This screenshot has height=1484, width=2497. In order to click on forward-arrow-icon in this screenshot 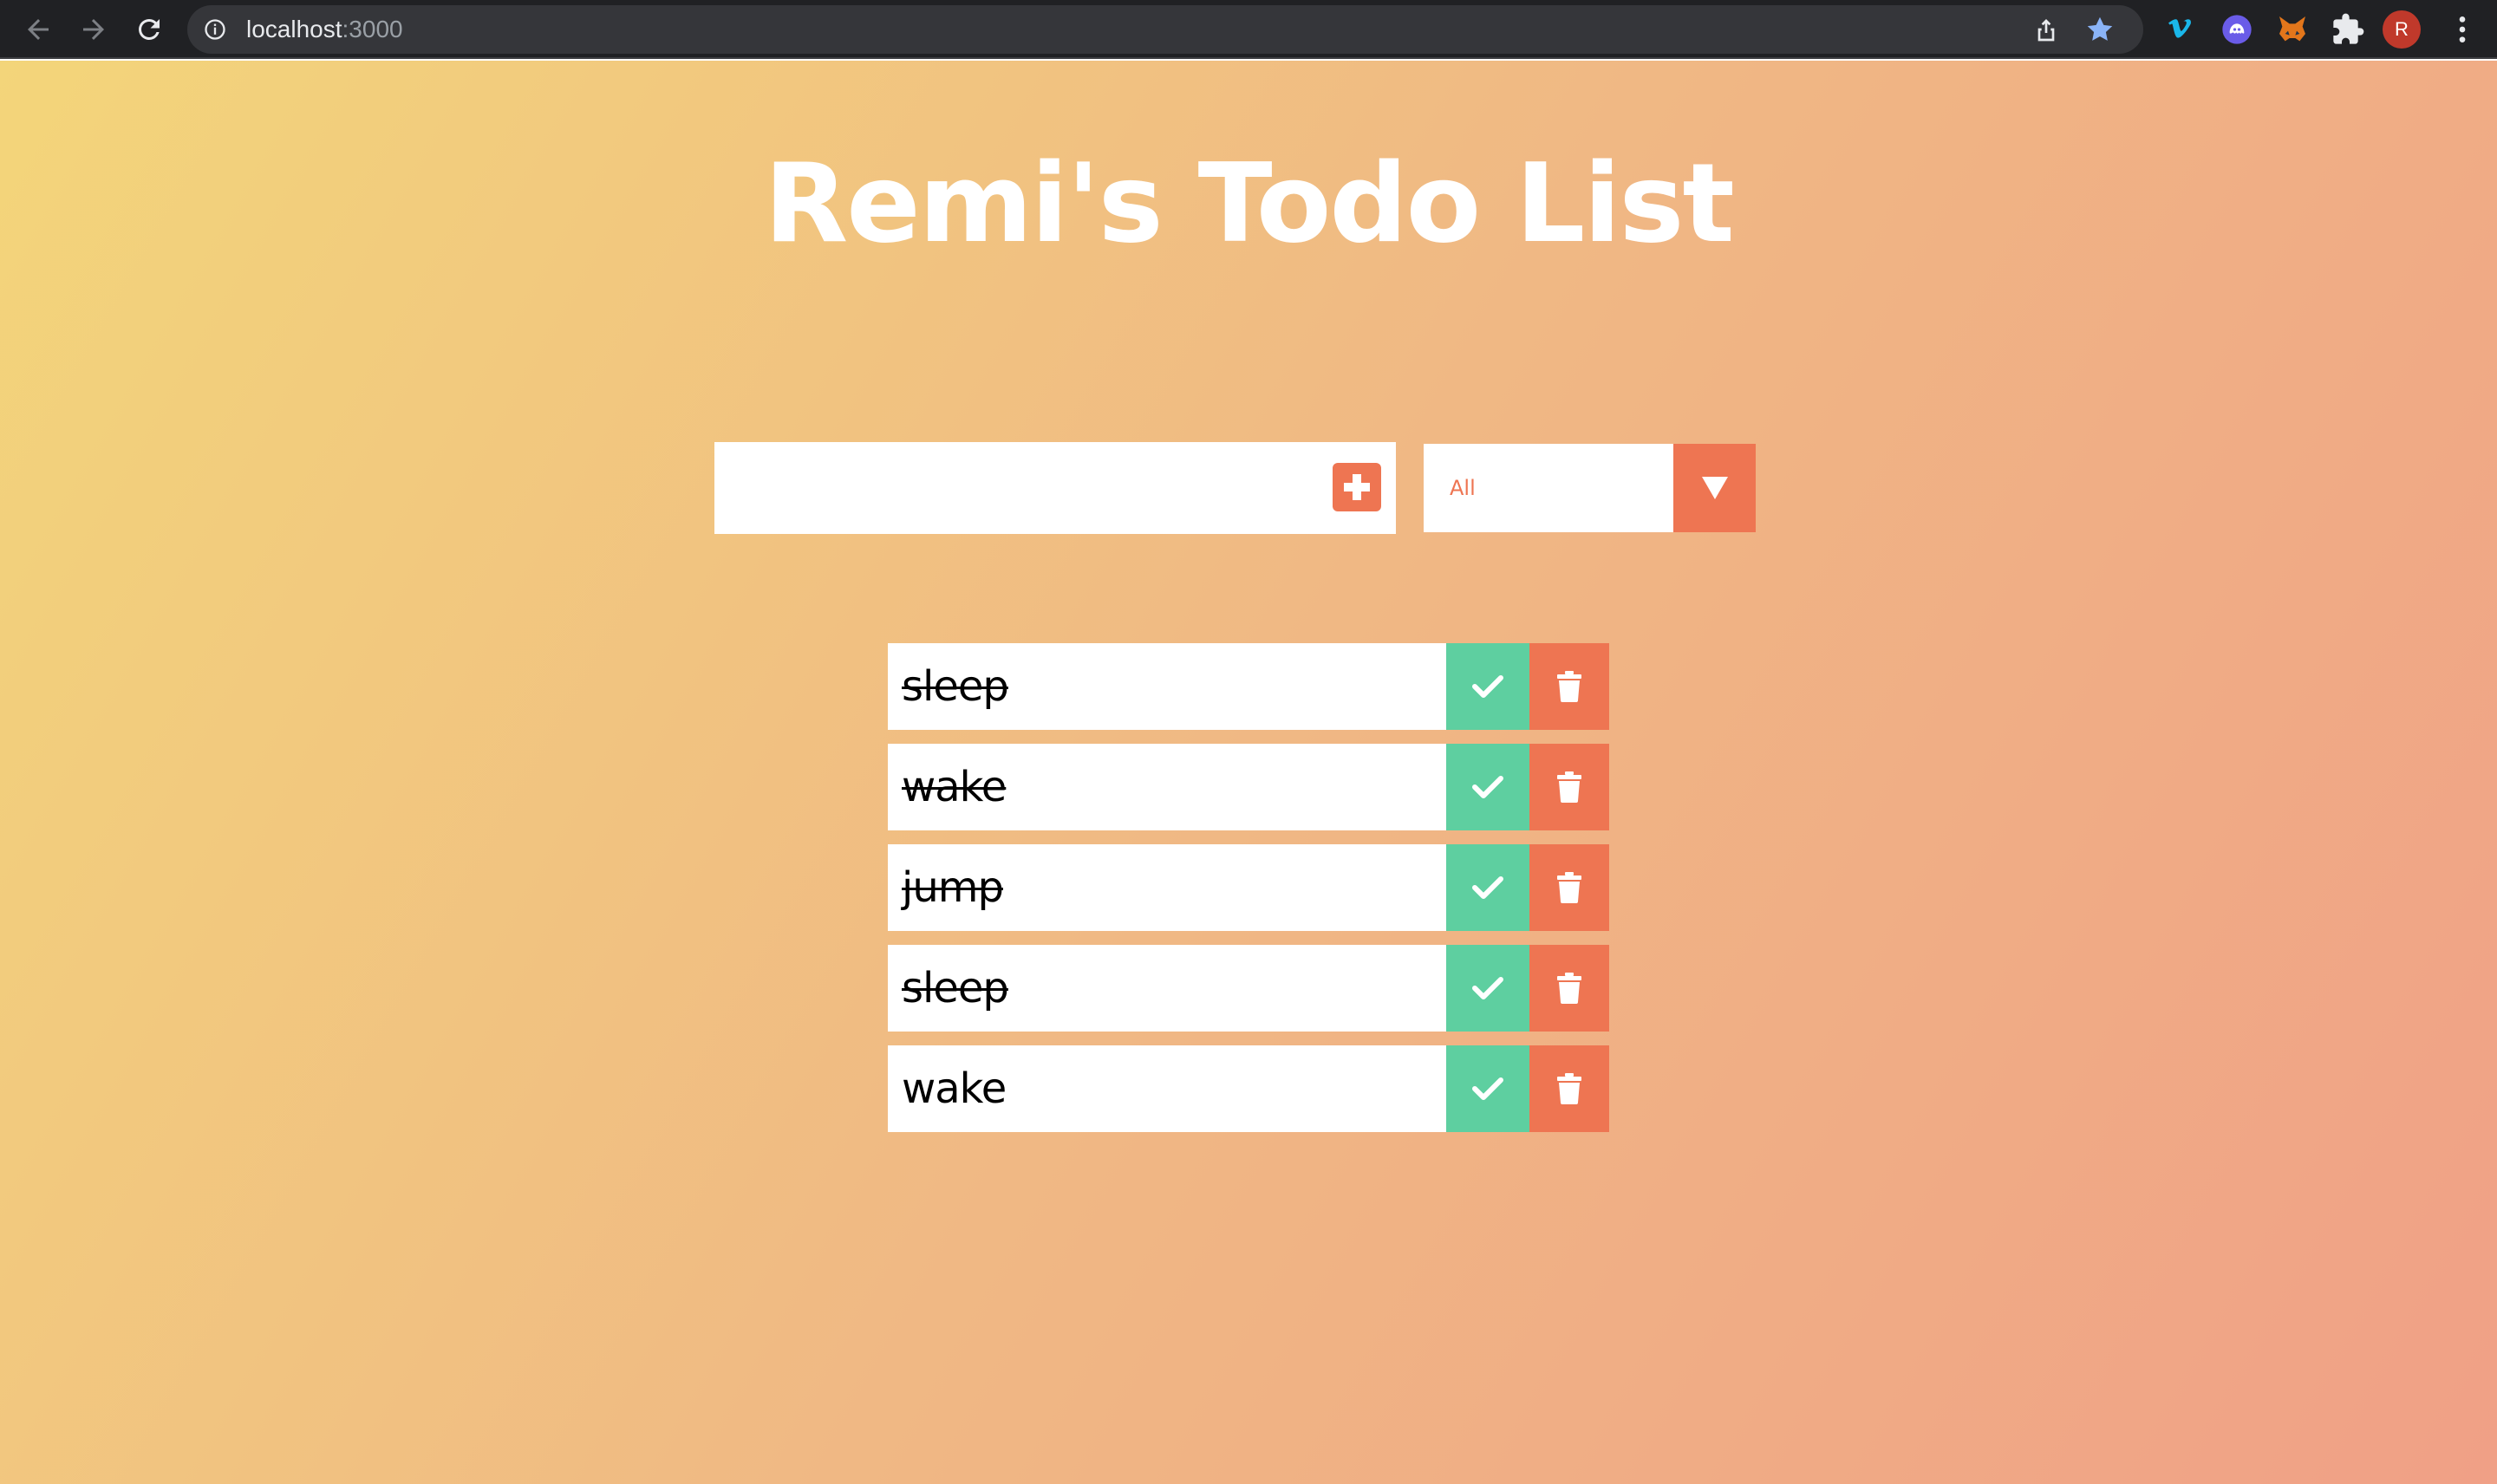, I will do `click(93, 29)`.